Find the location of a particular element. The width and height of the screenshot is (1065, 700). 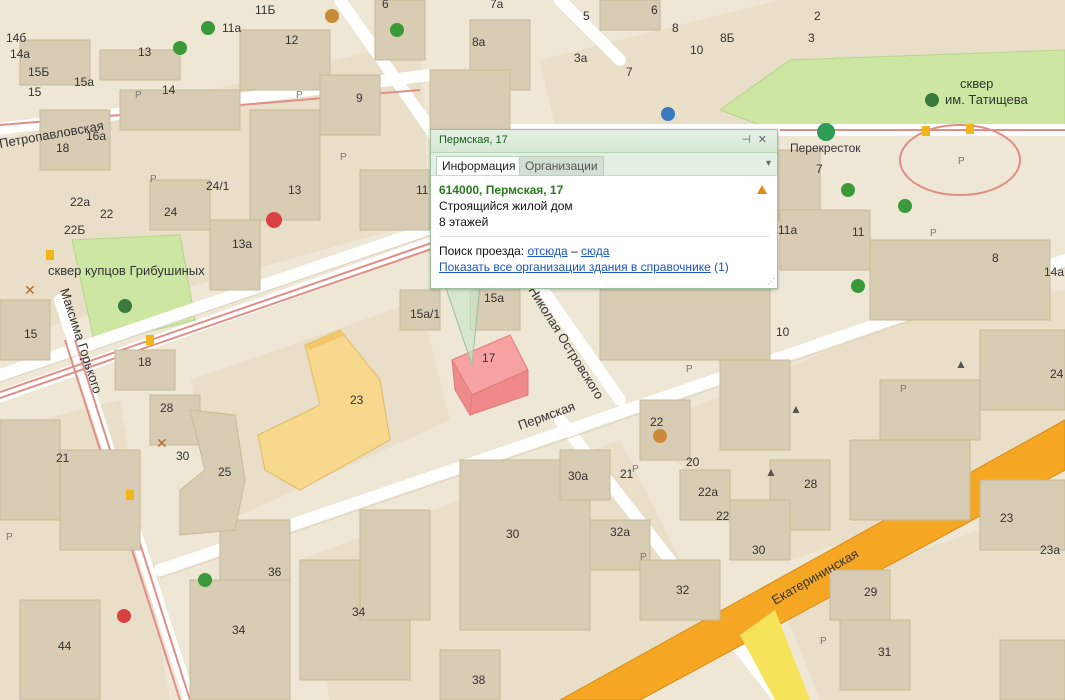

close-icon: ✕ is located at coordinates (762, 139).